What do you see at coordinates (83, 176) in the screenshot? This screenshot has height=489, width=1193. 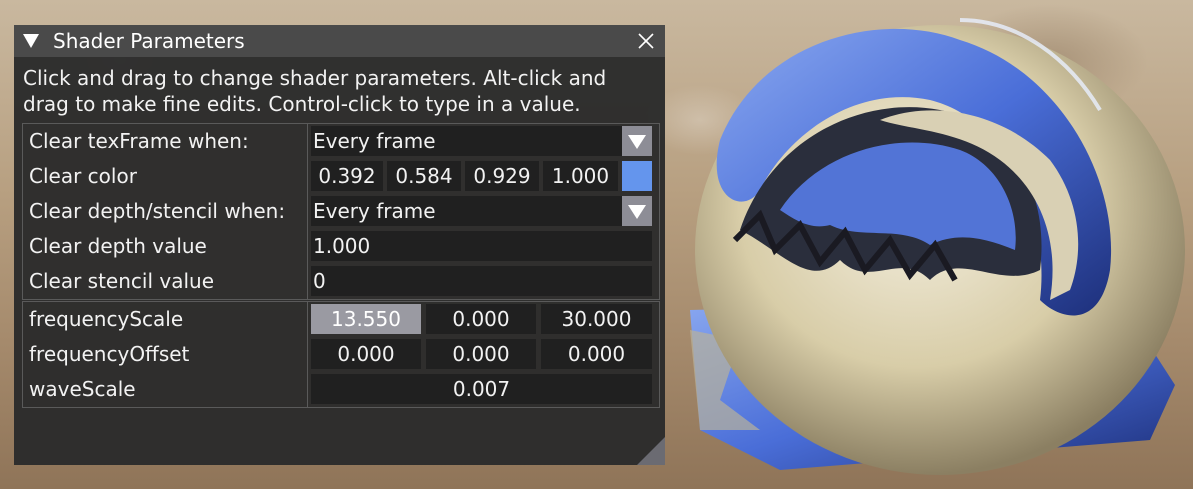 I see `clear-color-label: Clear color` at bounding box center [83, 176].